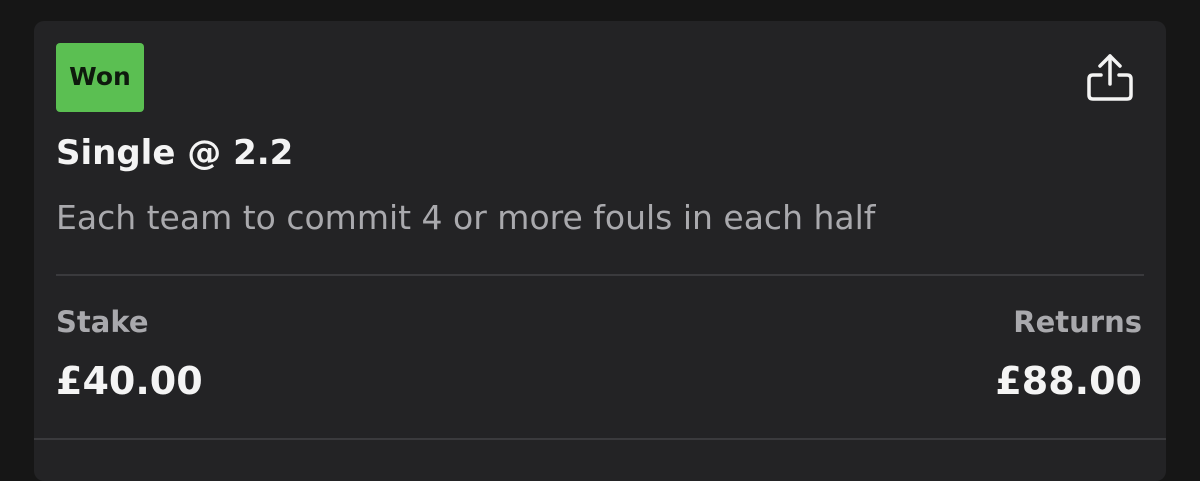 Image resolution: width=1200 pixels, height=481 pixels. I want to click on returns-label: Returns, so click(1077, 322).